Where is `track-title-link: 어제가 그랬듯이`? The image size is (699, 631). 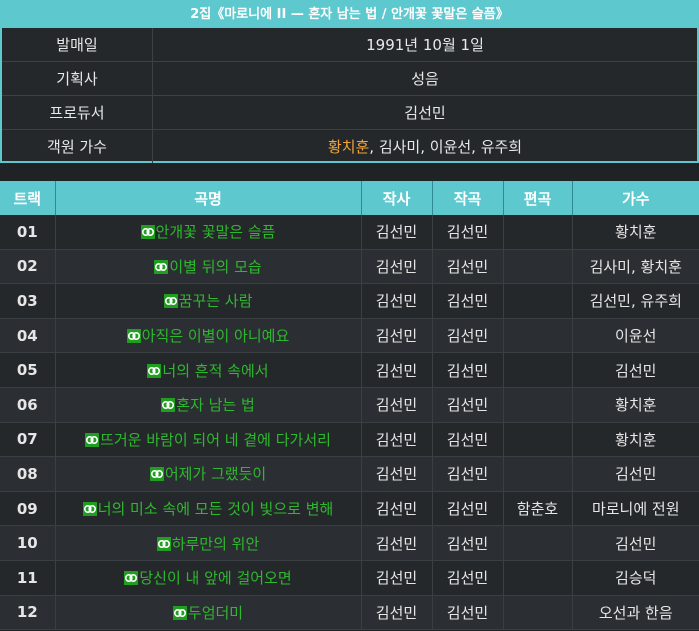
track-title-link: 어제가 그랬듯이 is located at coordinates (208, 474).